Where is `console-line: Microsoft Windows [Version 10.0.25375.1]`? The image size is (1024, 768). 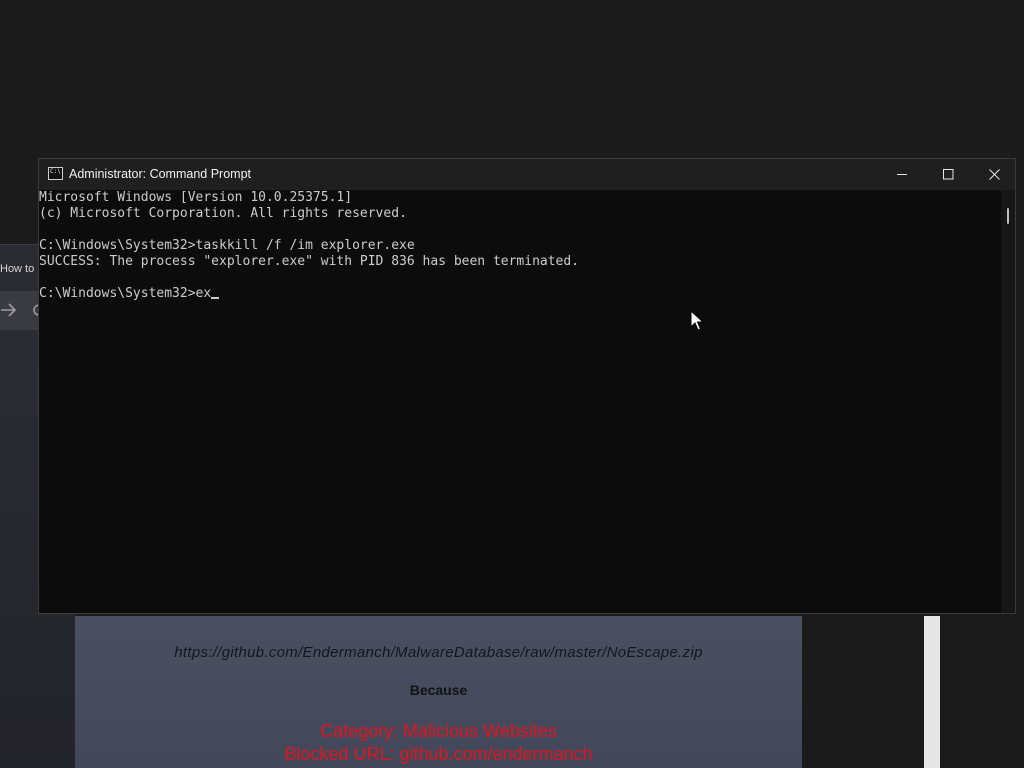
console-line: Microsoft Windows [Version 10.0.25375.1] is located at coordinates (196, 197).